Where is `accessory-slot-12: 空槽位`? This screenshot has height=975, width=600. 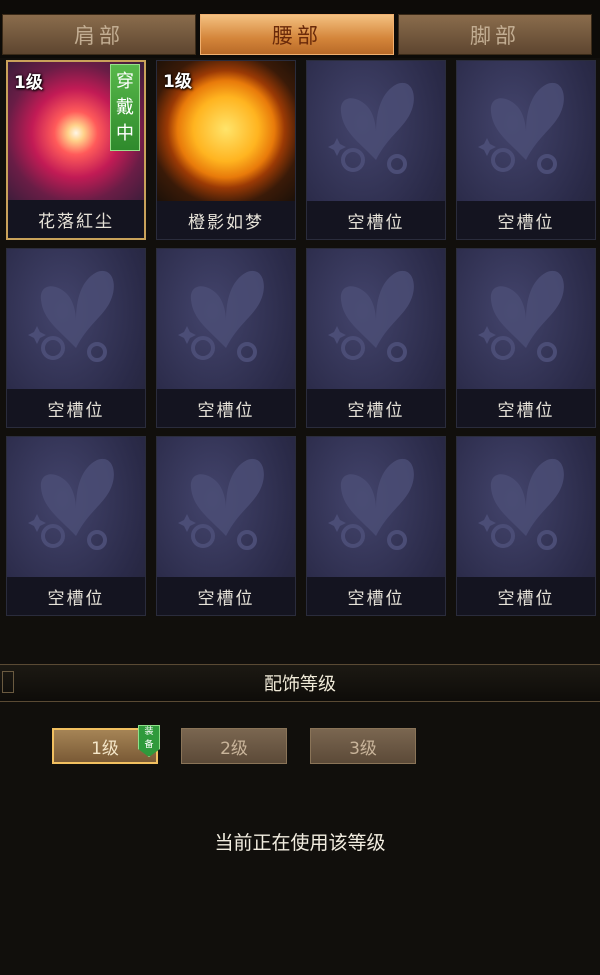
accessory-slot-12: 空槽位 is located at coordinates (526, 526).